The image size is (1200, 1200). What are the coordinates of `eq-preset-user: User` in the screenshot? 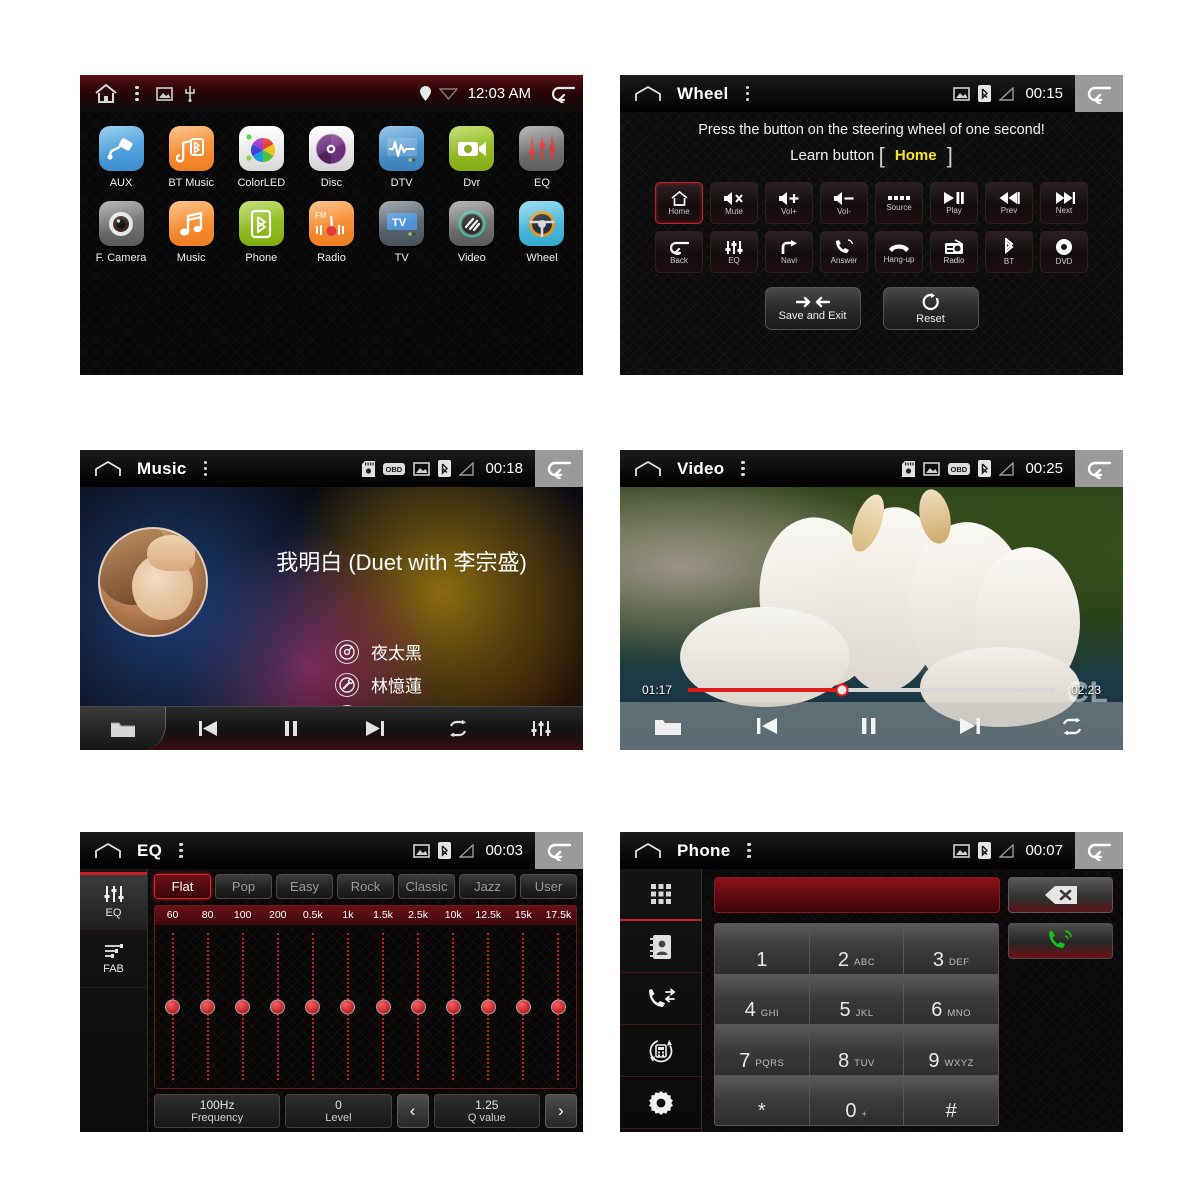 It's located at (548, 886).